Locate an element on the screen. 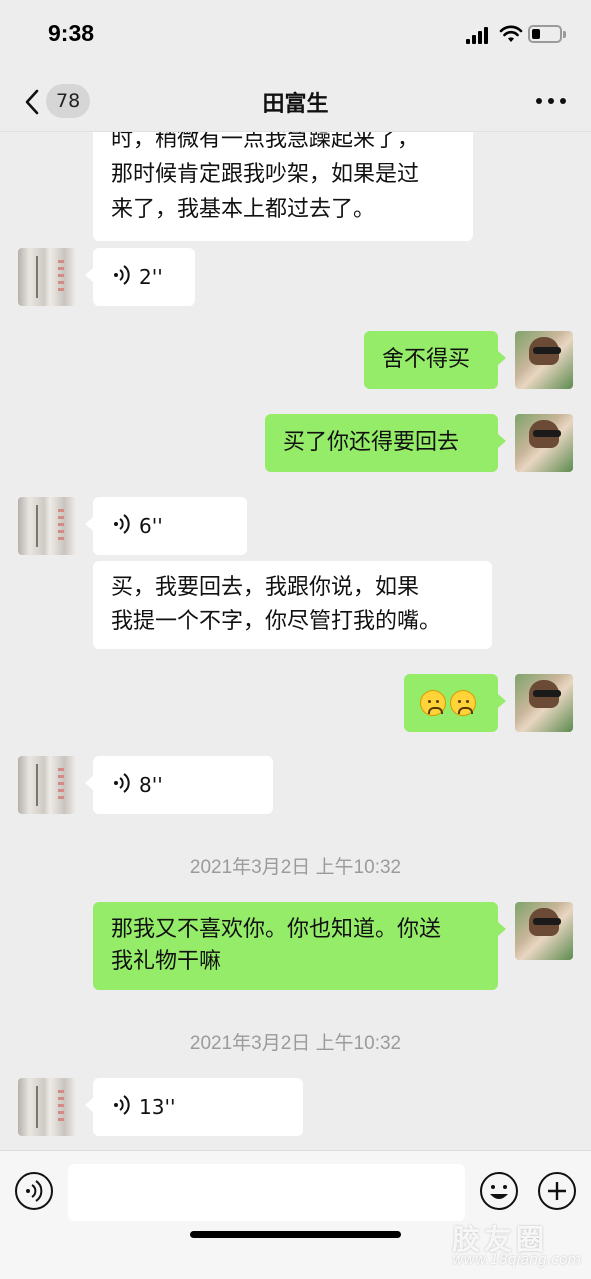 The height and width of the screenshot is (1279, 591). message-input is located at coordinates (266, 1192).